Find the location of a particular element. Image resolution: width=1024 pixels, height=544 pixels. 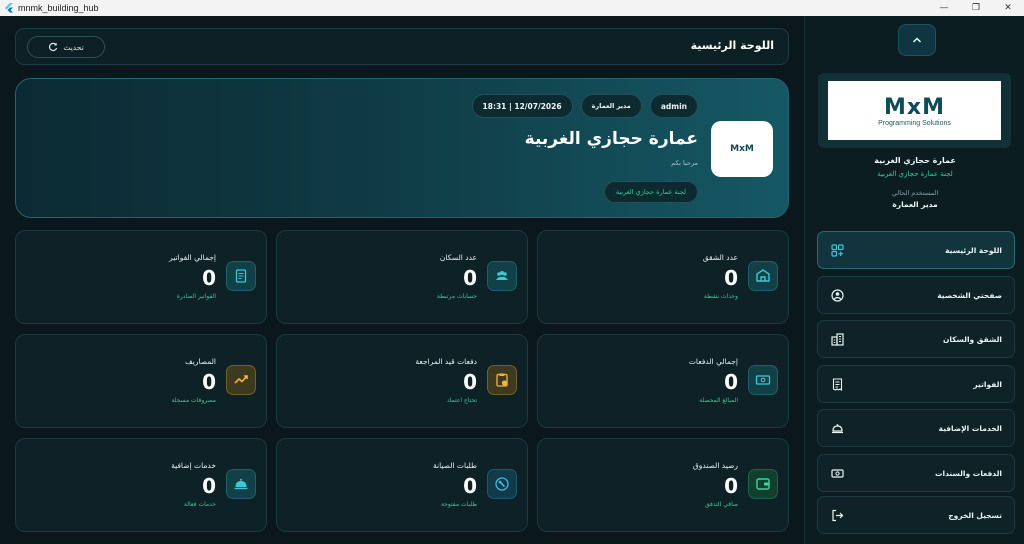

nav-label: تسجيل الخروج is located at coordinates (975, 515).